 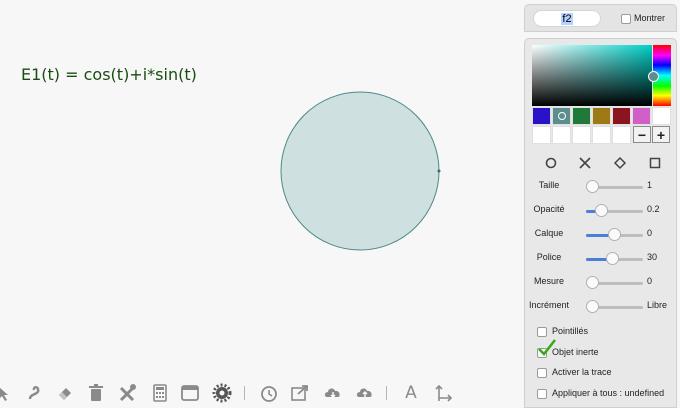 What do you see at coordinates (333, 393) in the screenshot?
I see `cloud-download-icon` at bounding box center [333, 393].